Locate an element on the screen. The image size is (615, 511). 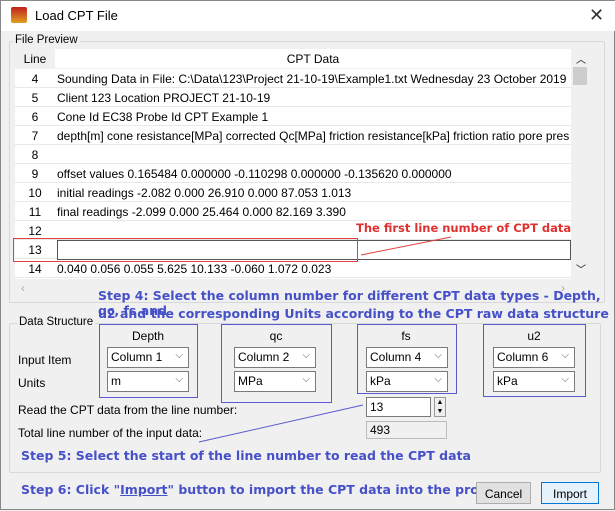
select-value: Column 2 is located at coordinates (264, 357).